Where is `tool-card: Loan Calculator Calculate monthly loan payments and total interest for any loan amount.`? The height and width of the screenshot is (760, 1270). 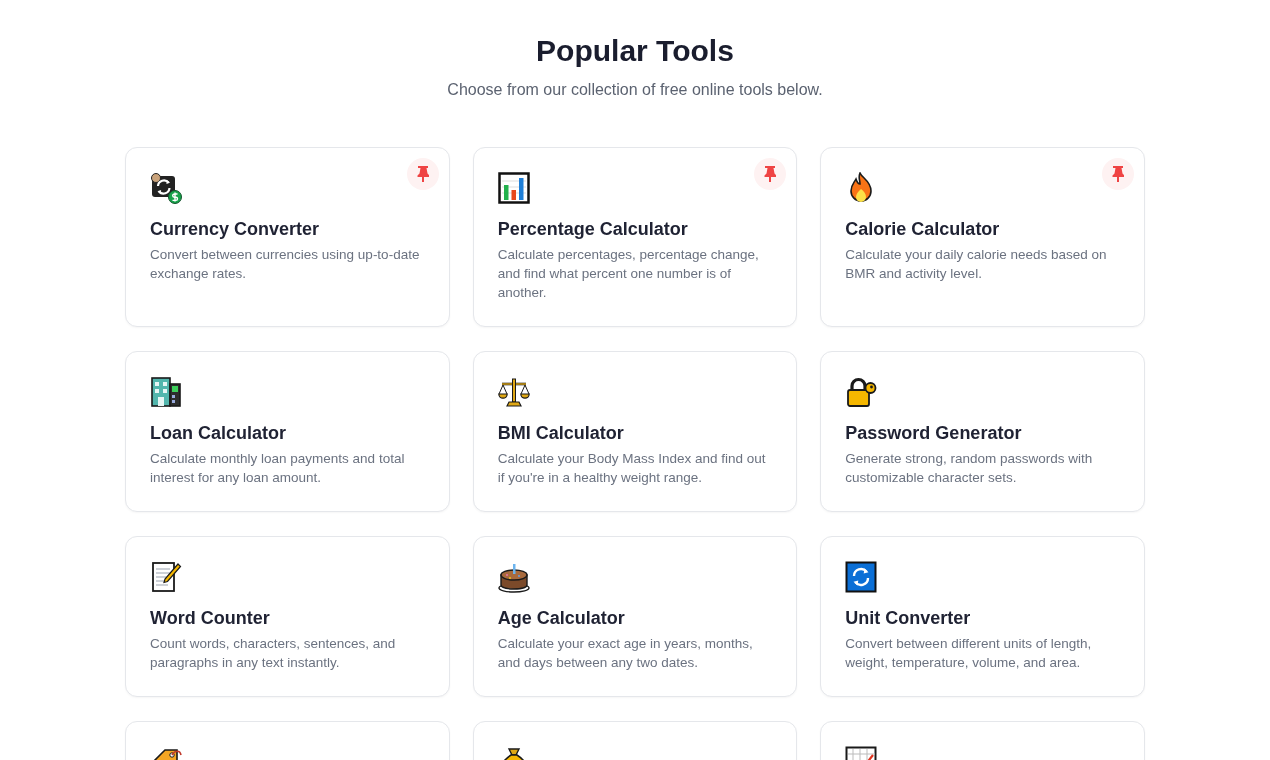
tool-card: Loan Calculator Calculate monthly loan payments and total interest for any loan amount. is located at coordinates (287, 431).